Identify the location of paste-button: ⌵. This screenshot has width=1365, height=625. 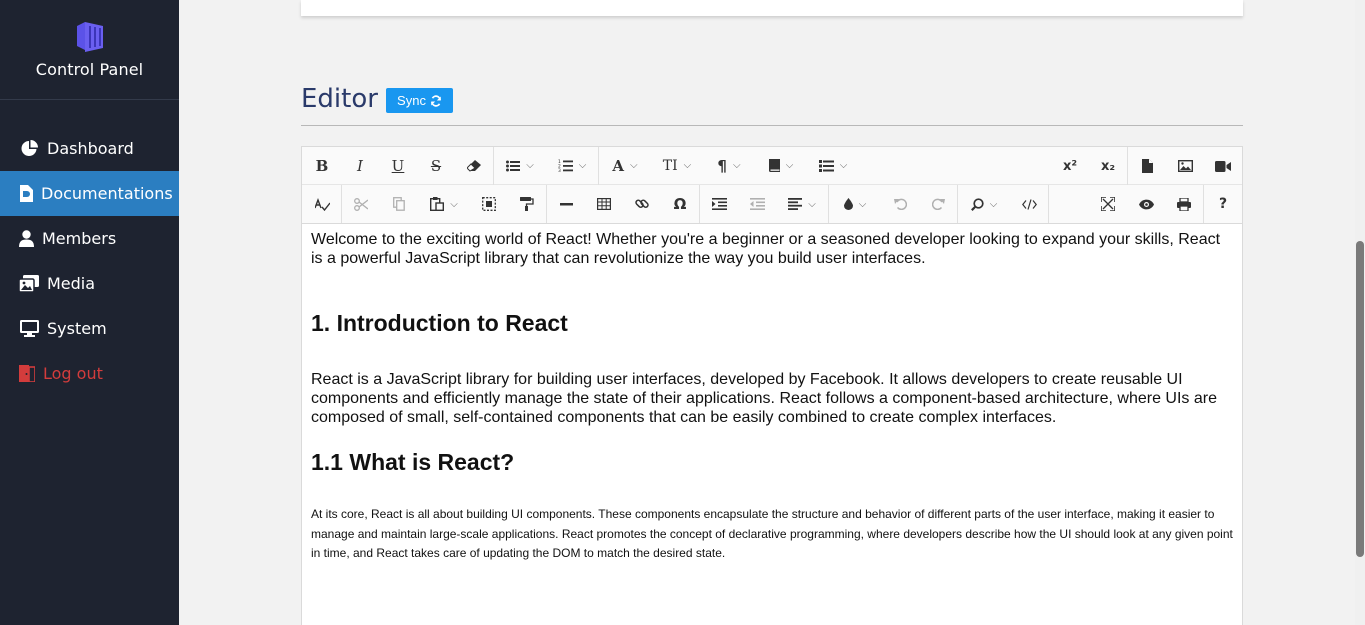
(444, 204).